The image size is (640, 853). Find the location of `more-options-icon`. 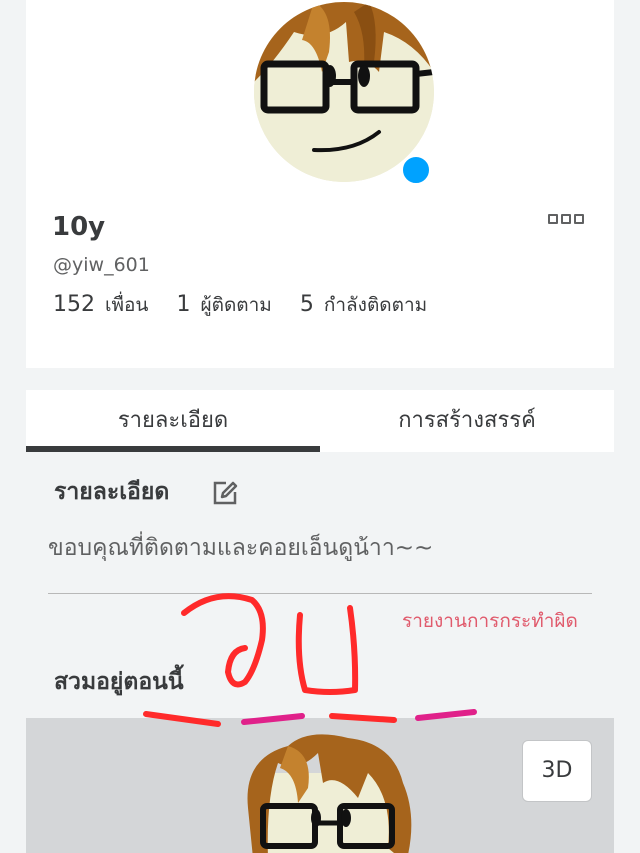

more-options-icon is located at coordinates (566, 219).